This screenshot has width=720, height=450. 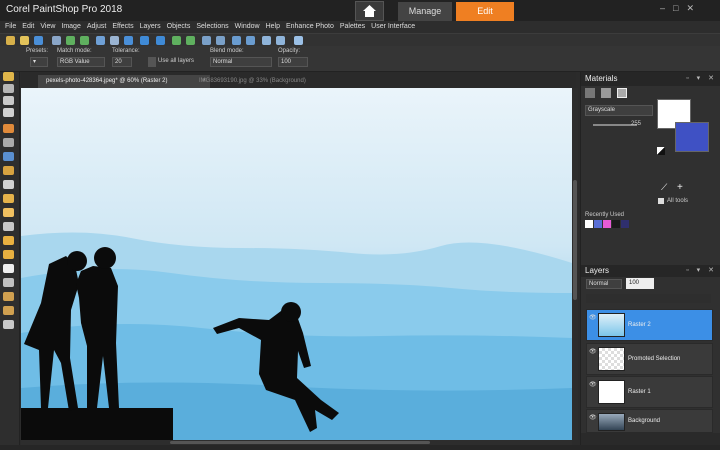 I want to click on match-mode-select: RGB Value, so click(x=81, y=62).